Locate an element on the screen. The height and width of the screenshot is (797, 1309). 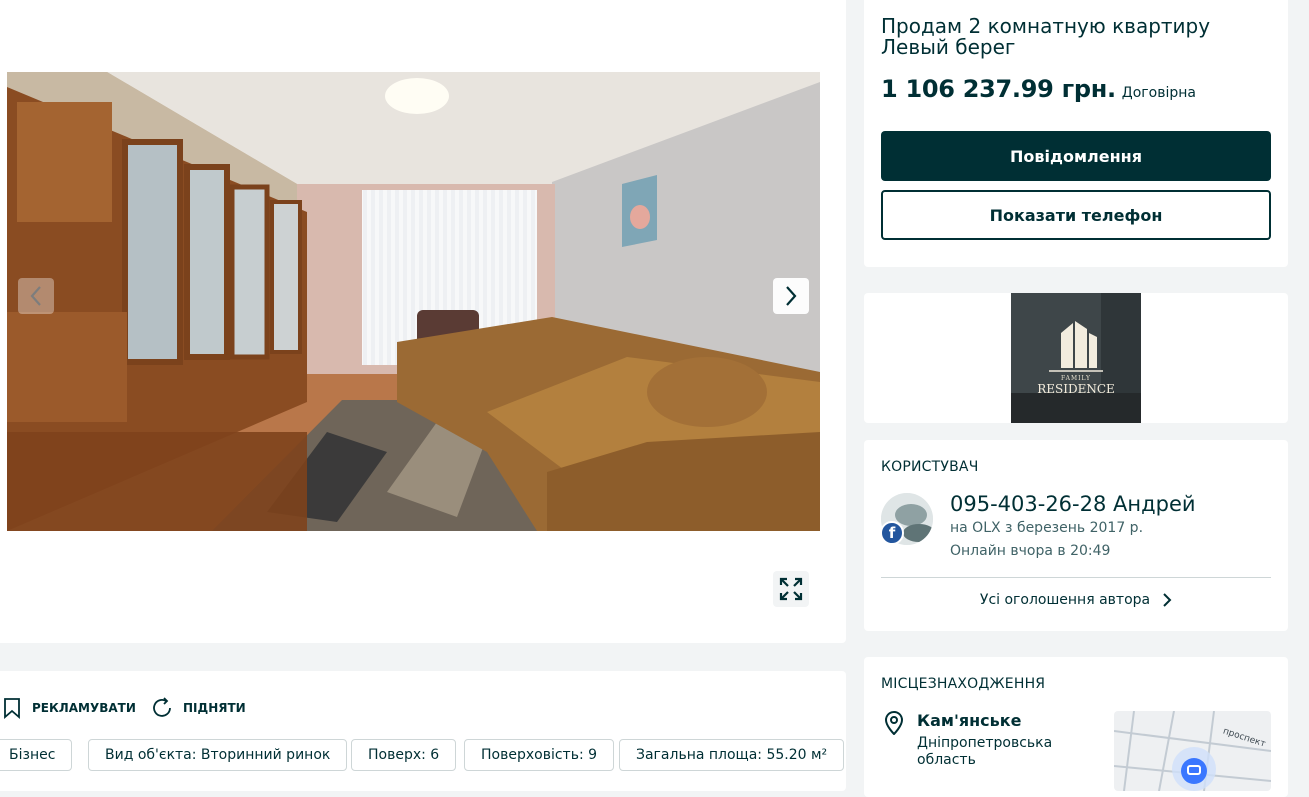
all-author-ads-link: Усі оголошення автора is located at coordinates (1076, 600).